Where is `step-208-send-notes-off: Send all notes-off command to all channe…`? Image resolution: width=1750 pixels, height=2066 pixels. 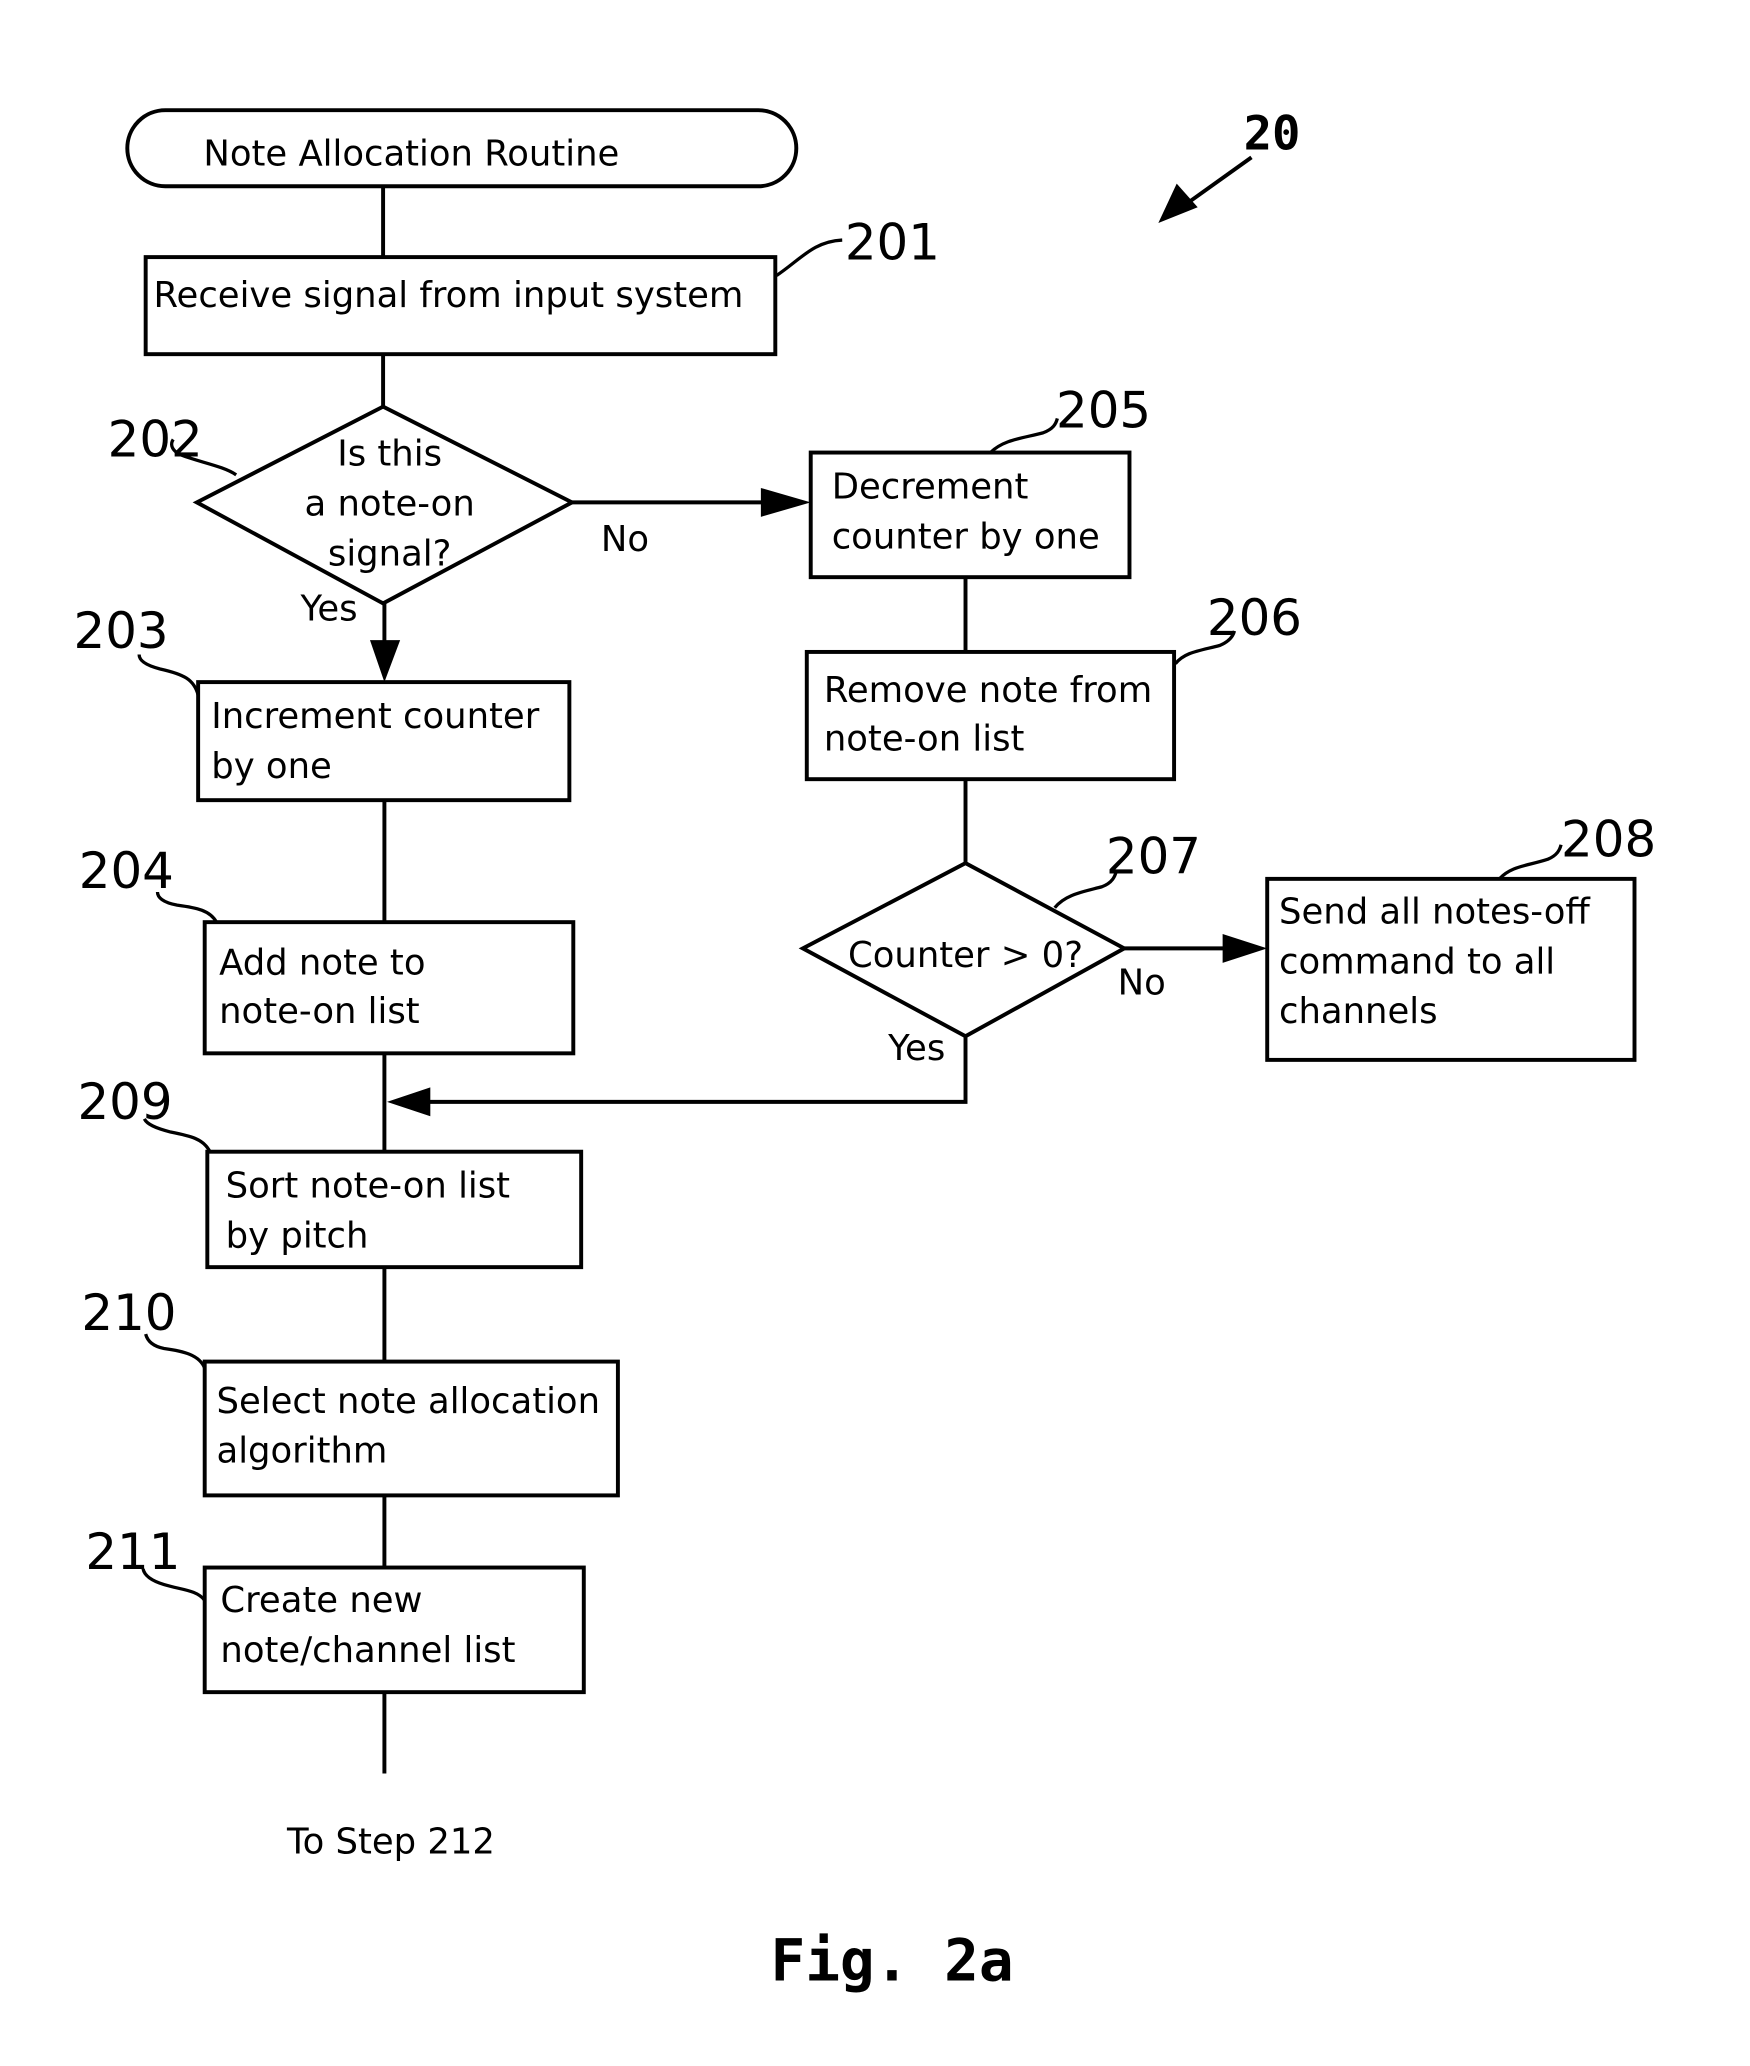 step-208-send-notes-off: Send all notes-off command to all channe… is located at coordinates (1460, 936).